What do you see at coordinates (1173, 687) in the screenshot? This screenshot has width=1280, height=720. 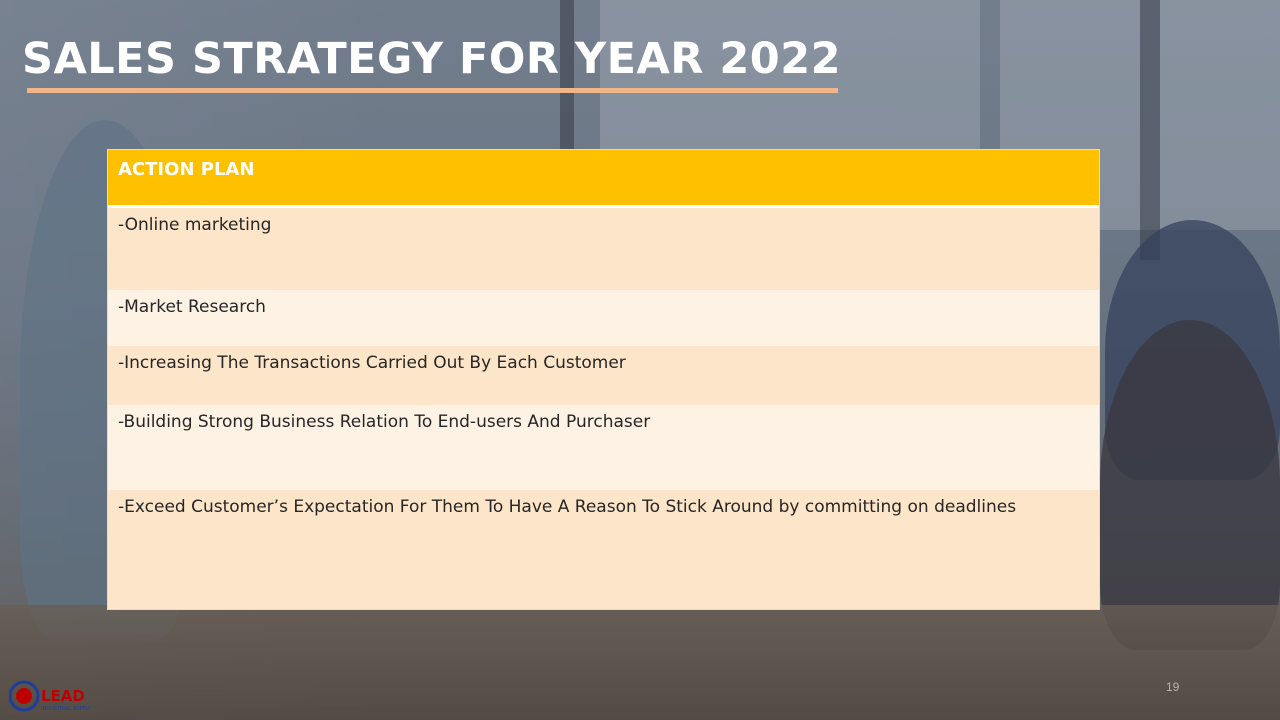 I see `slide-number: 19` at bounding box center [1173, 687].